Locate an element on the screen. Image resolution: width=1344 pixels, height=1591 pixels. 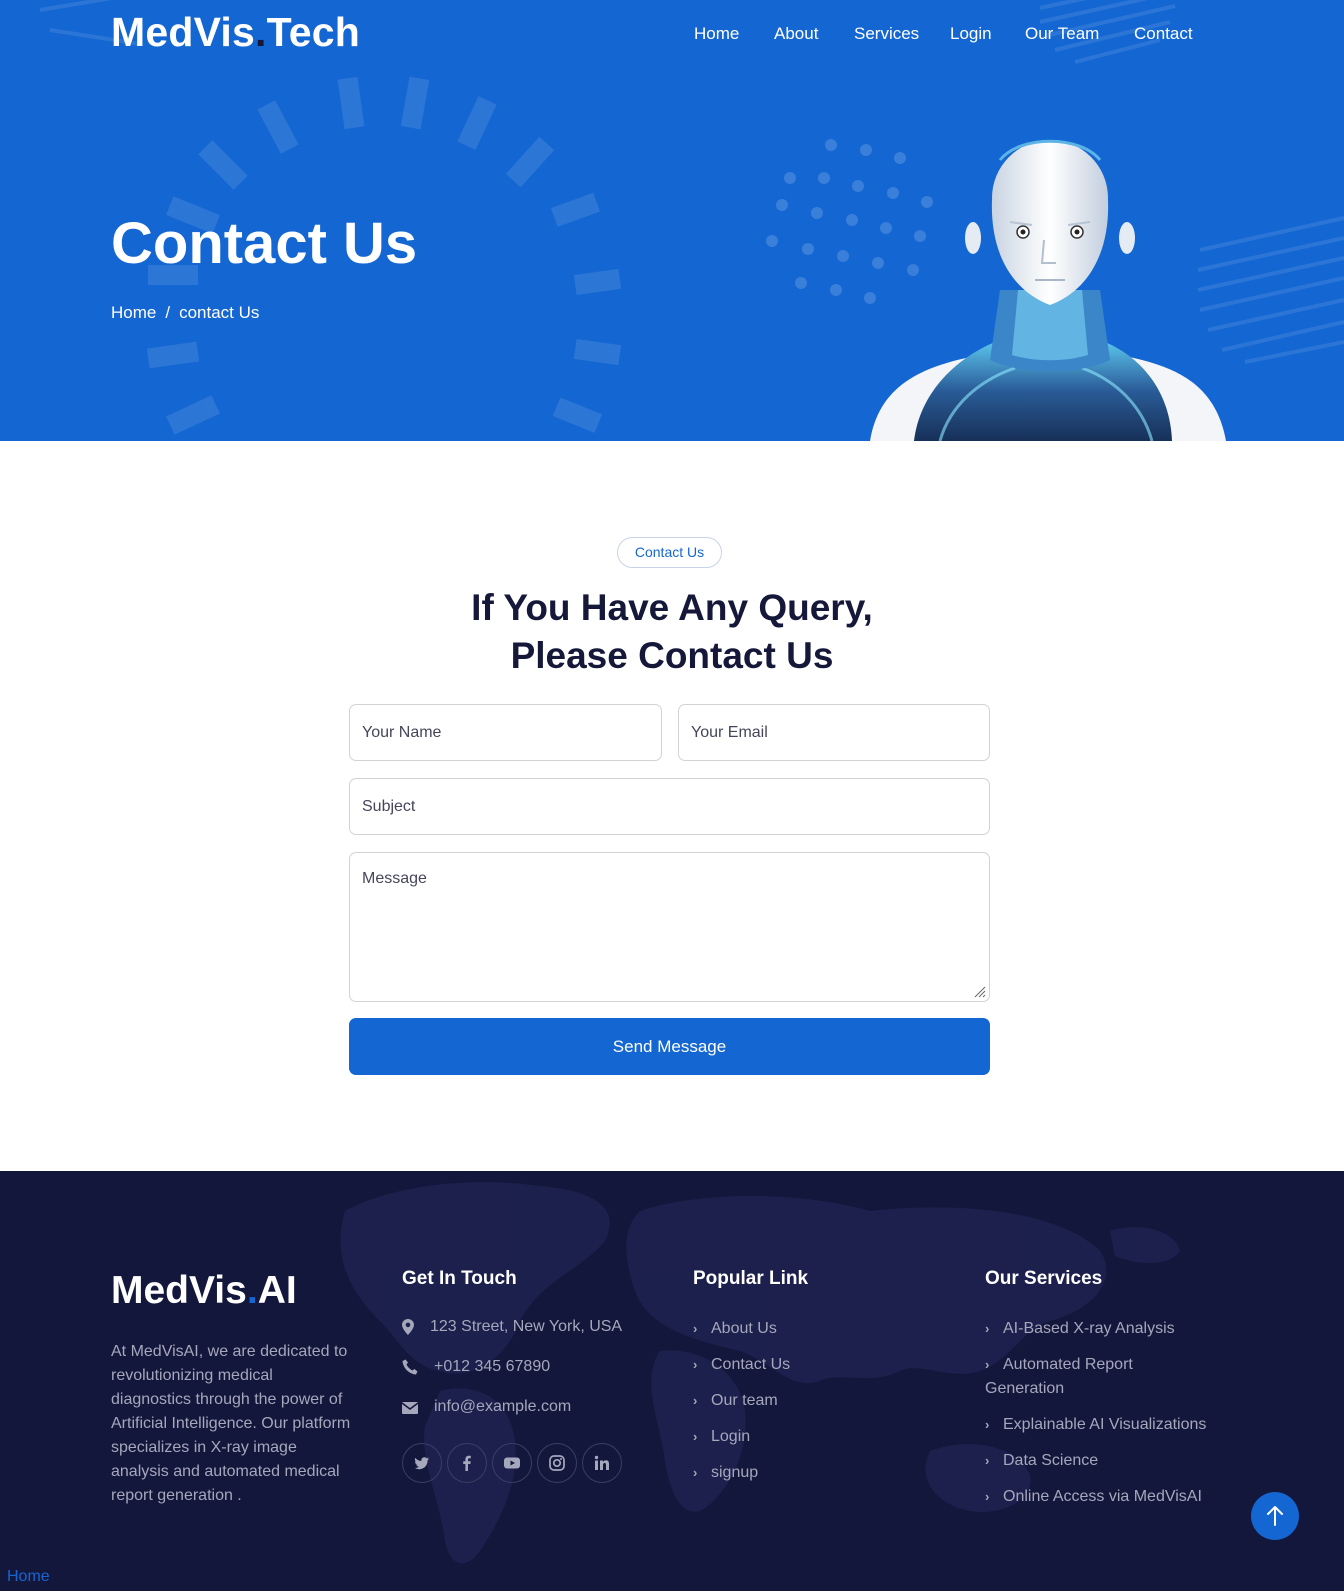
popular-link-heading: Popular Link is located at coordinates (751, 1278).